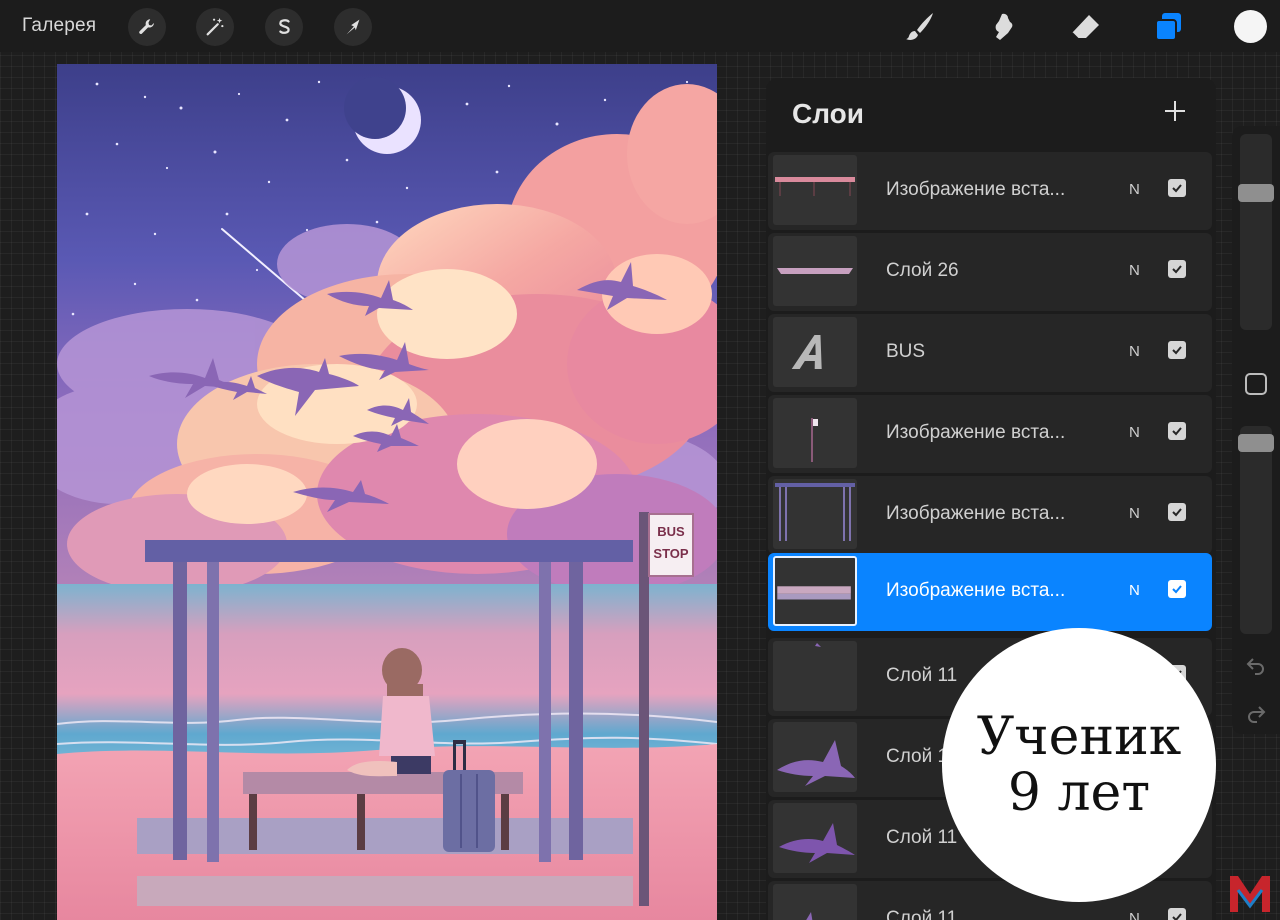 This screenshot has width=1280, height=920. What do you see at coordinates (1250, 894) in the screenshot?
I see `m-logo-icon` at bounding box center [1250, 894].